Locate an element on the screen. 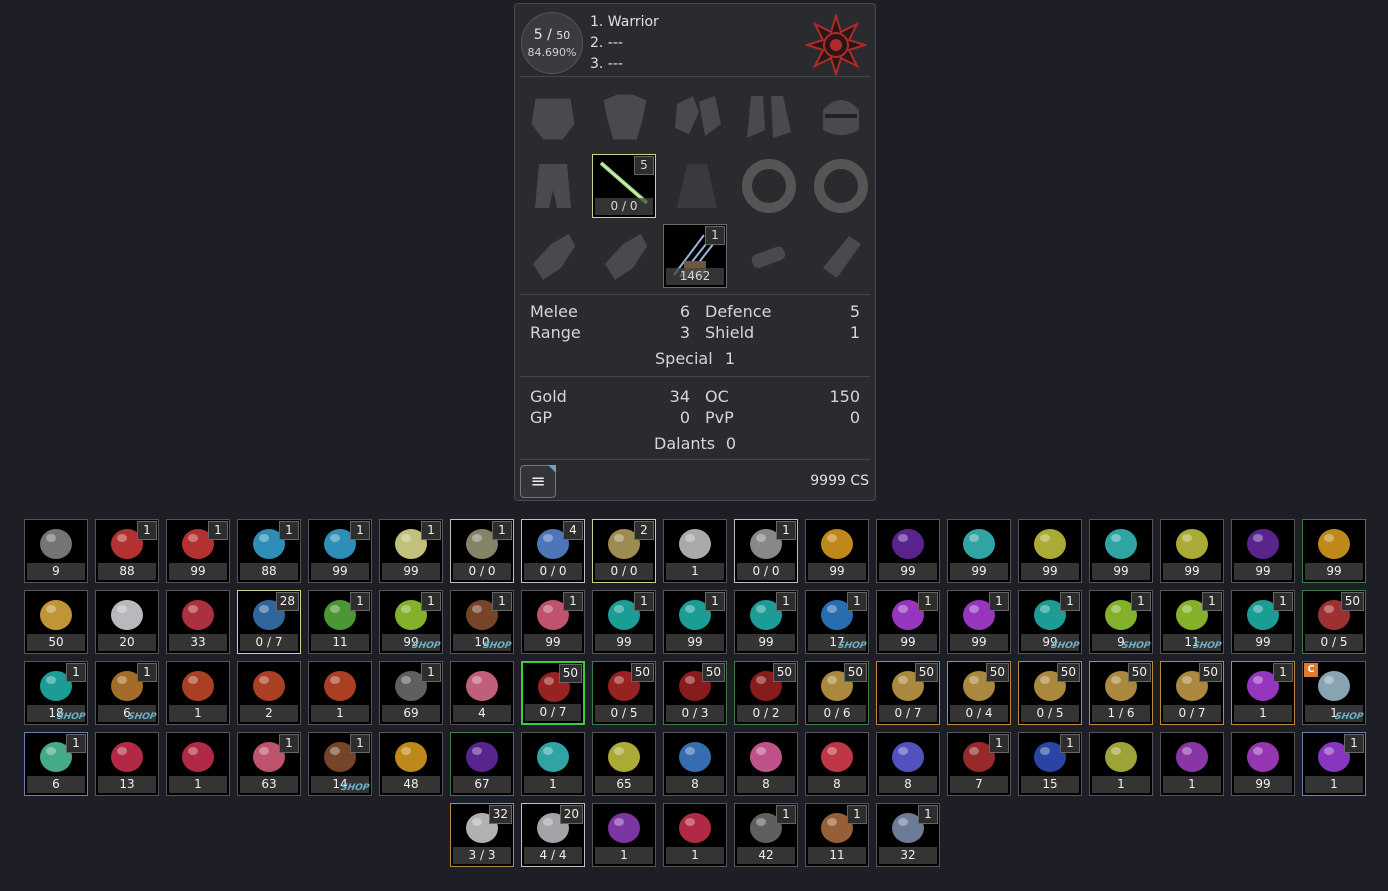  inventory-slot: 1 69 is located at coordinates (411, 693).